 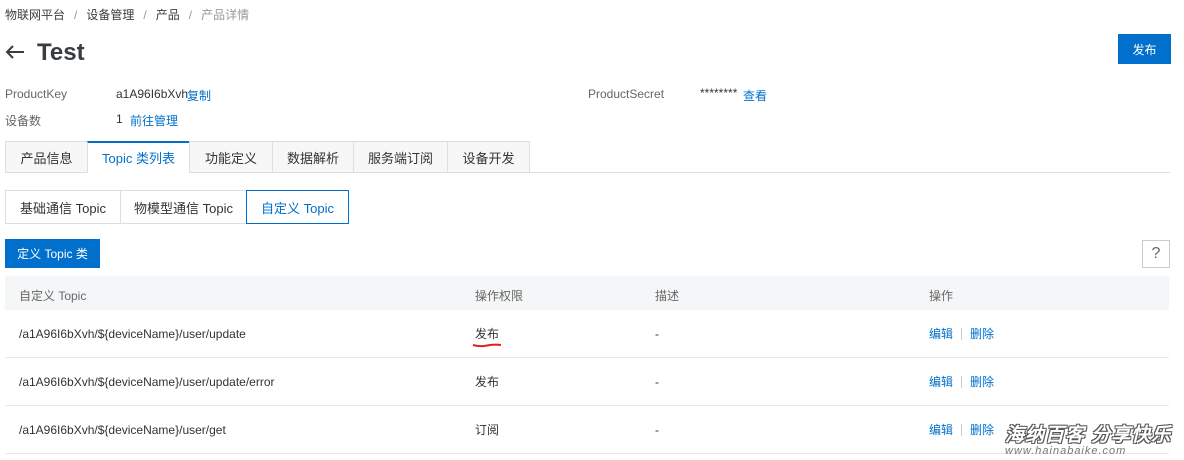 I want to click on topic-permission: 订阅, so click(x=487, y=430).